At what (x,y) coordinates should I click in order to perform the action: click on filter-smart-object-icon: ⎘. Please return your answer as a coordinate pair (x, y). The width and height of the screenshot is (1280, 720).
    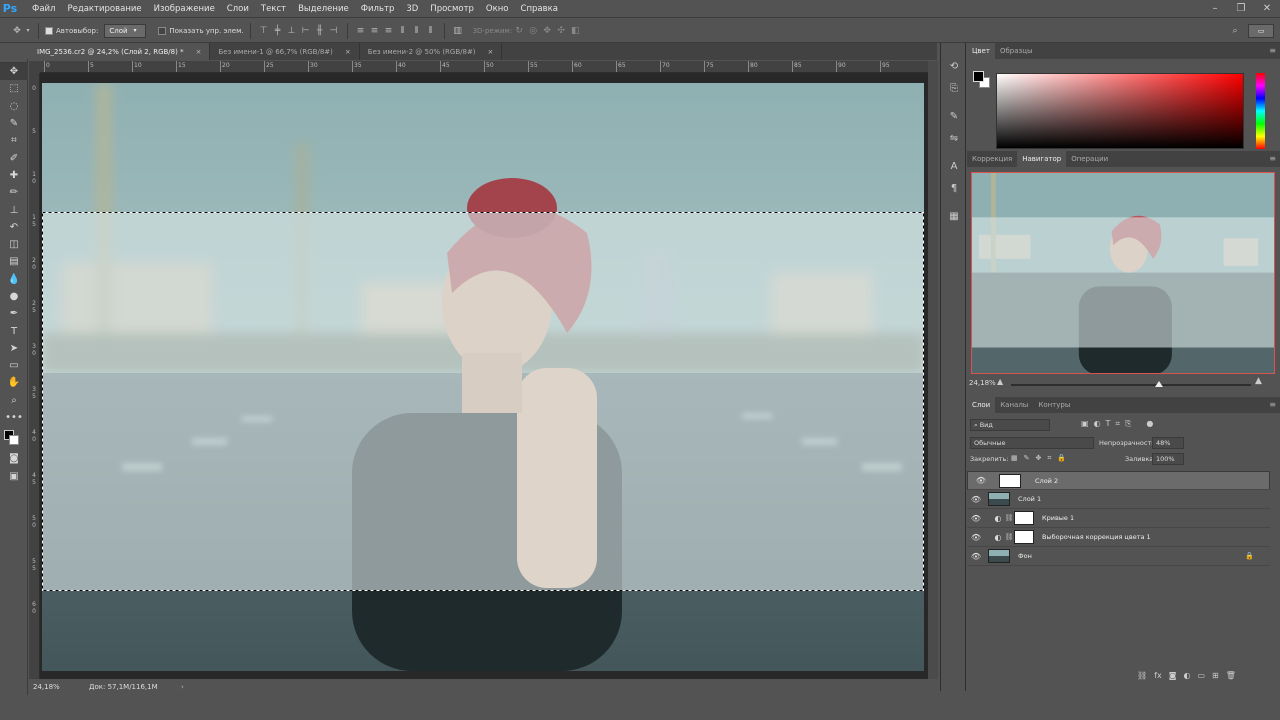
    Looking at the image, I should click on (1128, 424).